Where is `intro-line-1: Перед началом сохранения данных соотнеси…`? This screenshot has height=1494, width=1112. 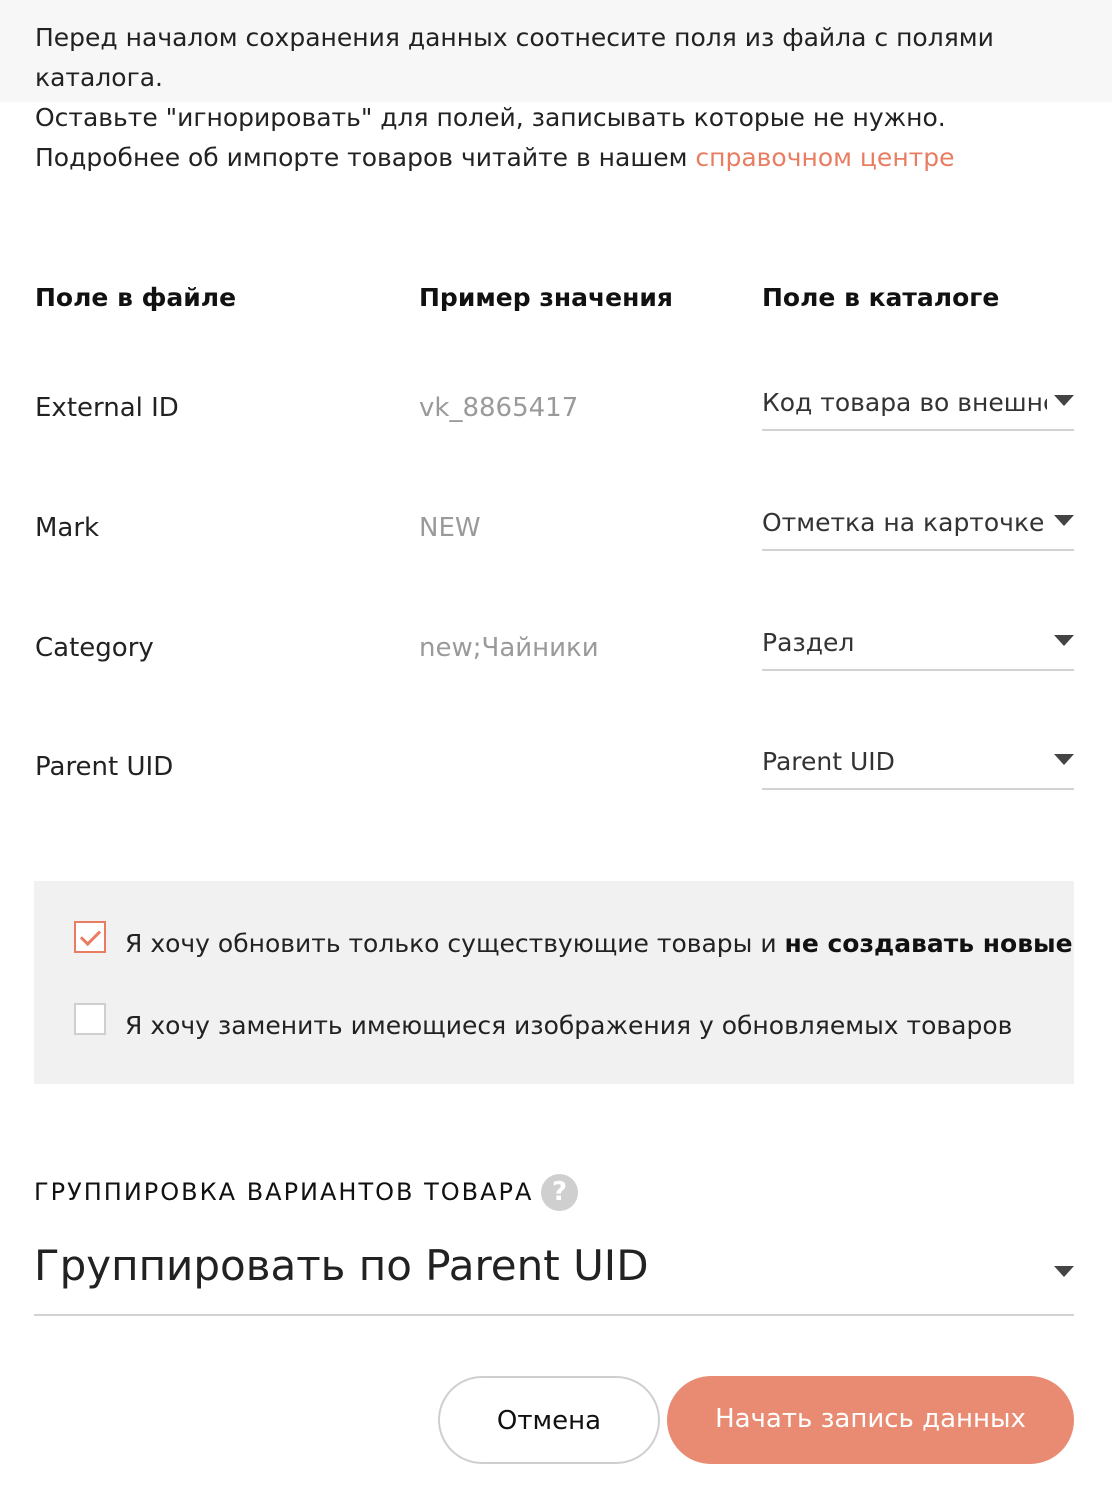
intro-line-1: Перед началом сохранения данных соотнеси… is located at coordinates (514, 57).